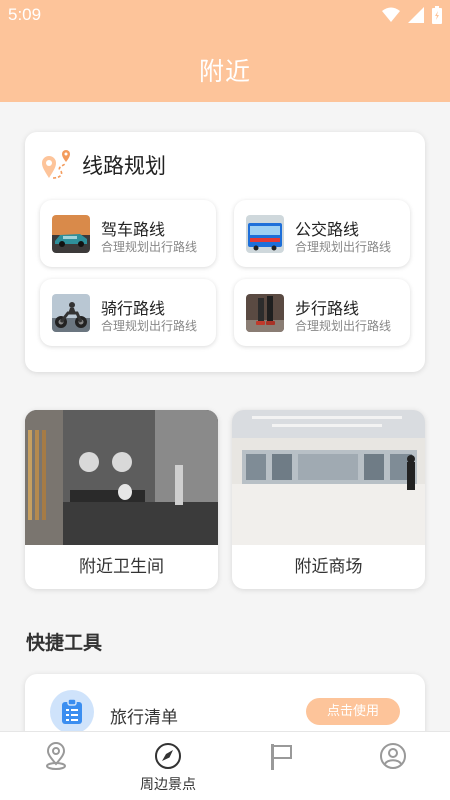 The width and height of the screenshot is (450, 800). Describe the element at coordinates (327, 308) in the screenshot. I see `route-item-name: 步行路线` at that location.